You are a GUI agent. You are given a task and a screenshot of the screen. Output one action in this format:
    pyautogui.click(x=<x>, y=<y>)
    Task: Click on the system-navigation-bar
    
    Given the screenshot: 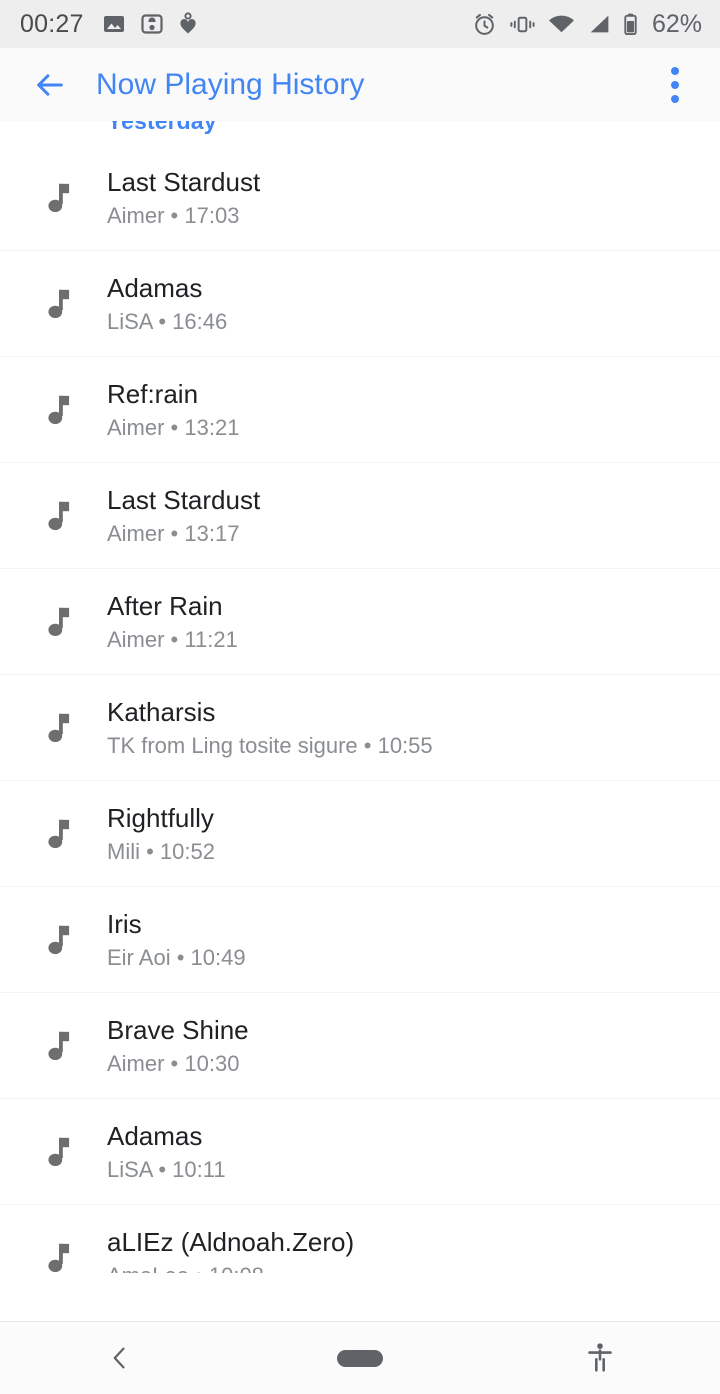 What is the action you would take?
    pyautogui.click(x=360, y=1357)
    